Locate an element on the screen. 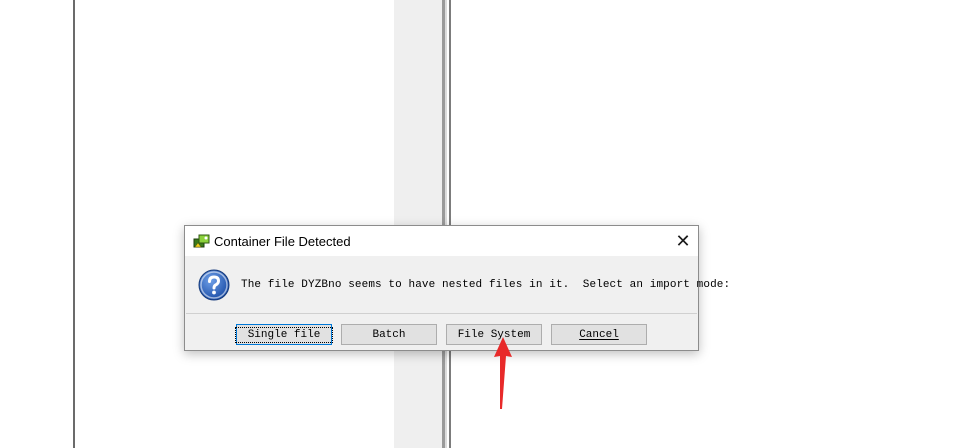 Image resolution: width=957 pixels, height=448 pixels. batch-label: Batch is located at coordinates (389, 334).